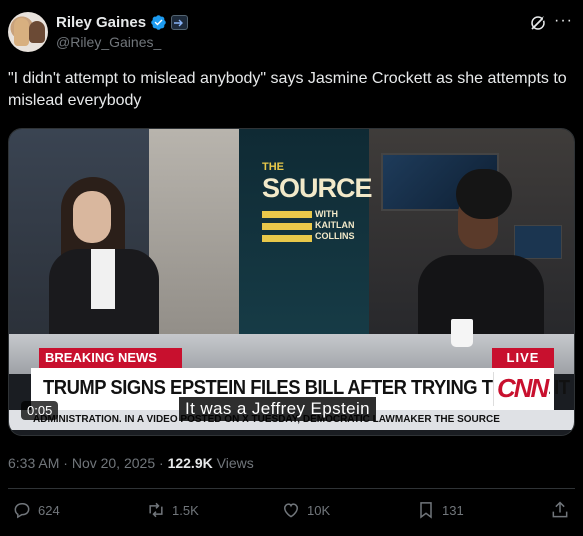 This screenshot has width=583, height=536. I want to click on reply-count: 624, so click(49, 510).